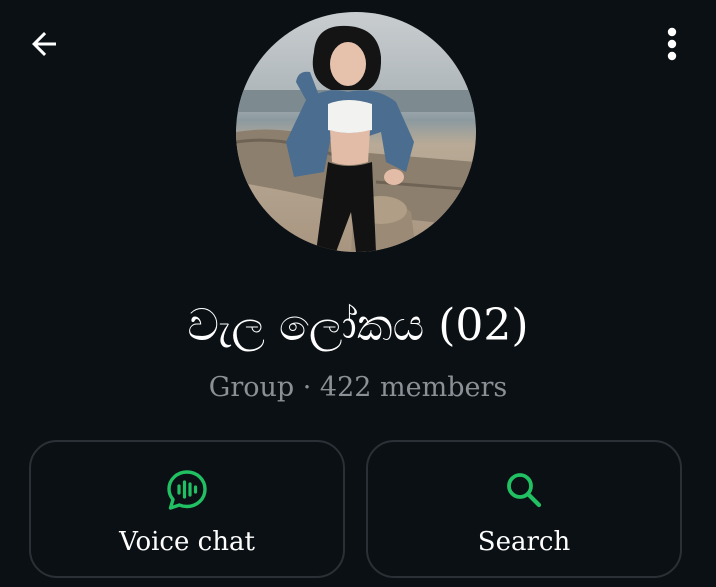 The height and width of the screenshot is (587, 716). I want to click on voice-chat-icon, so click(187, 490).